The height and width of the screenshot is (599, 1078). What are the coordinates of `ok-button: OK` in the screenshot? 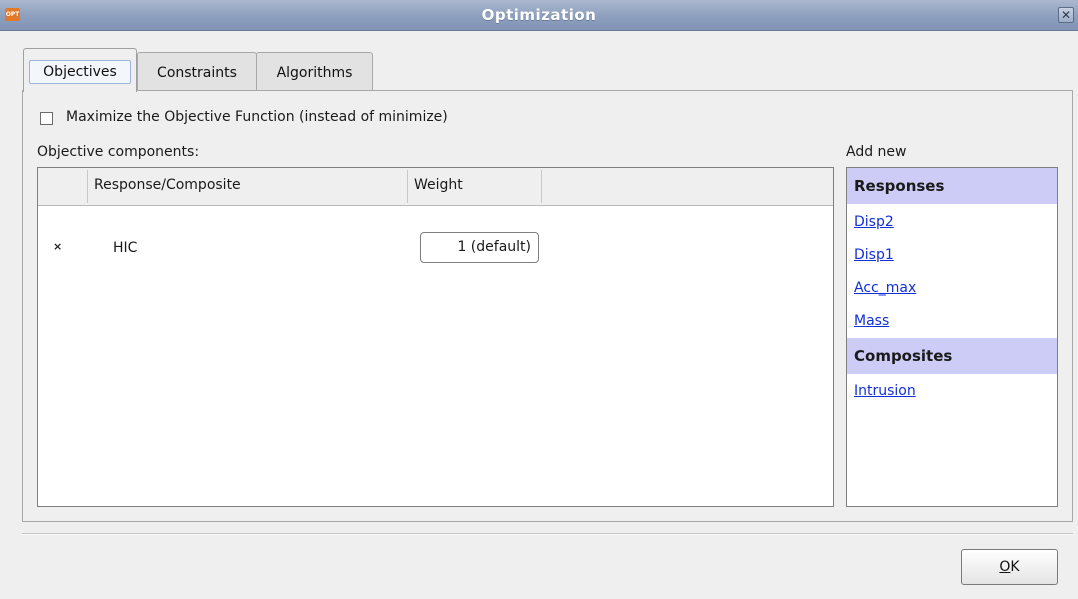 It's located at (1009, 567).